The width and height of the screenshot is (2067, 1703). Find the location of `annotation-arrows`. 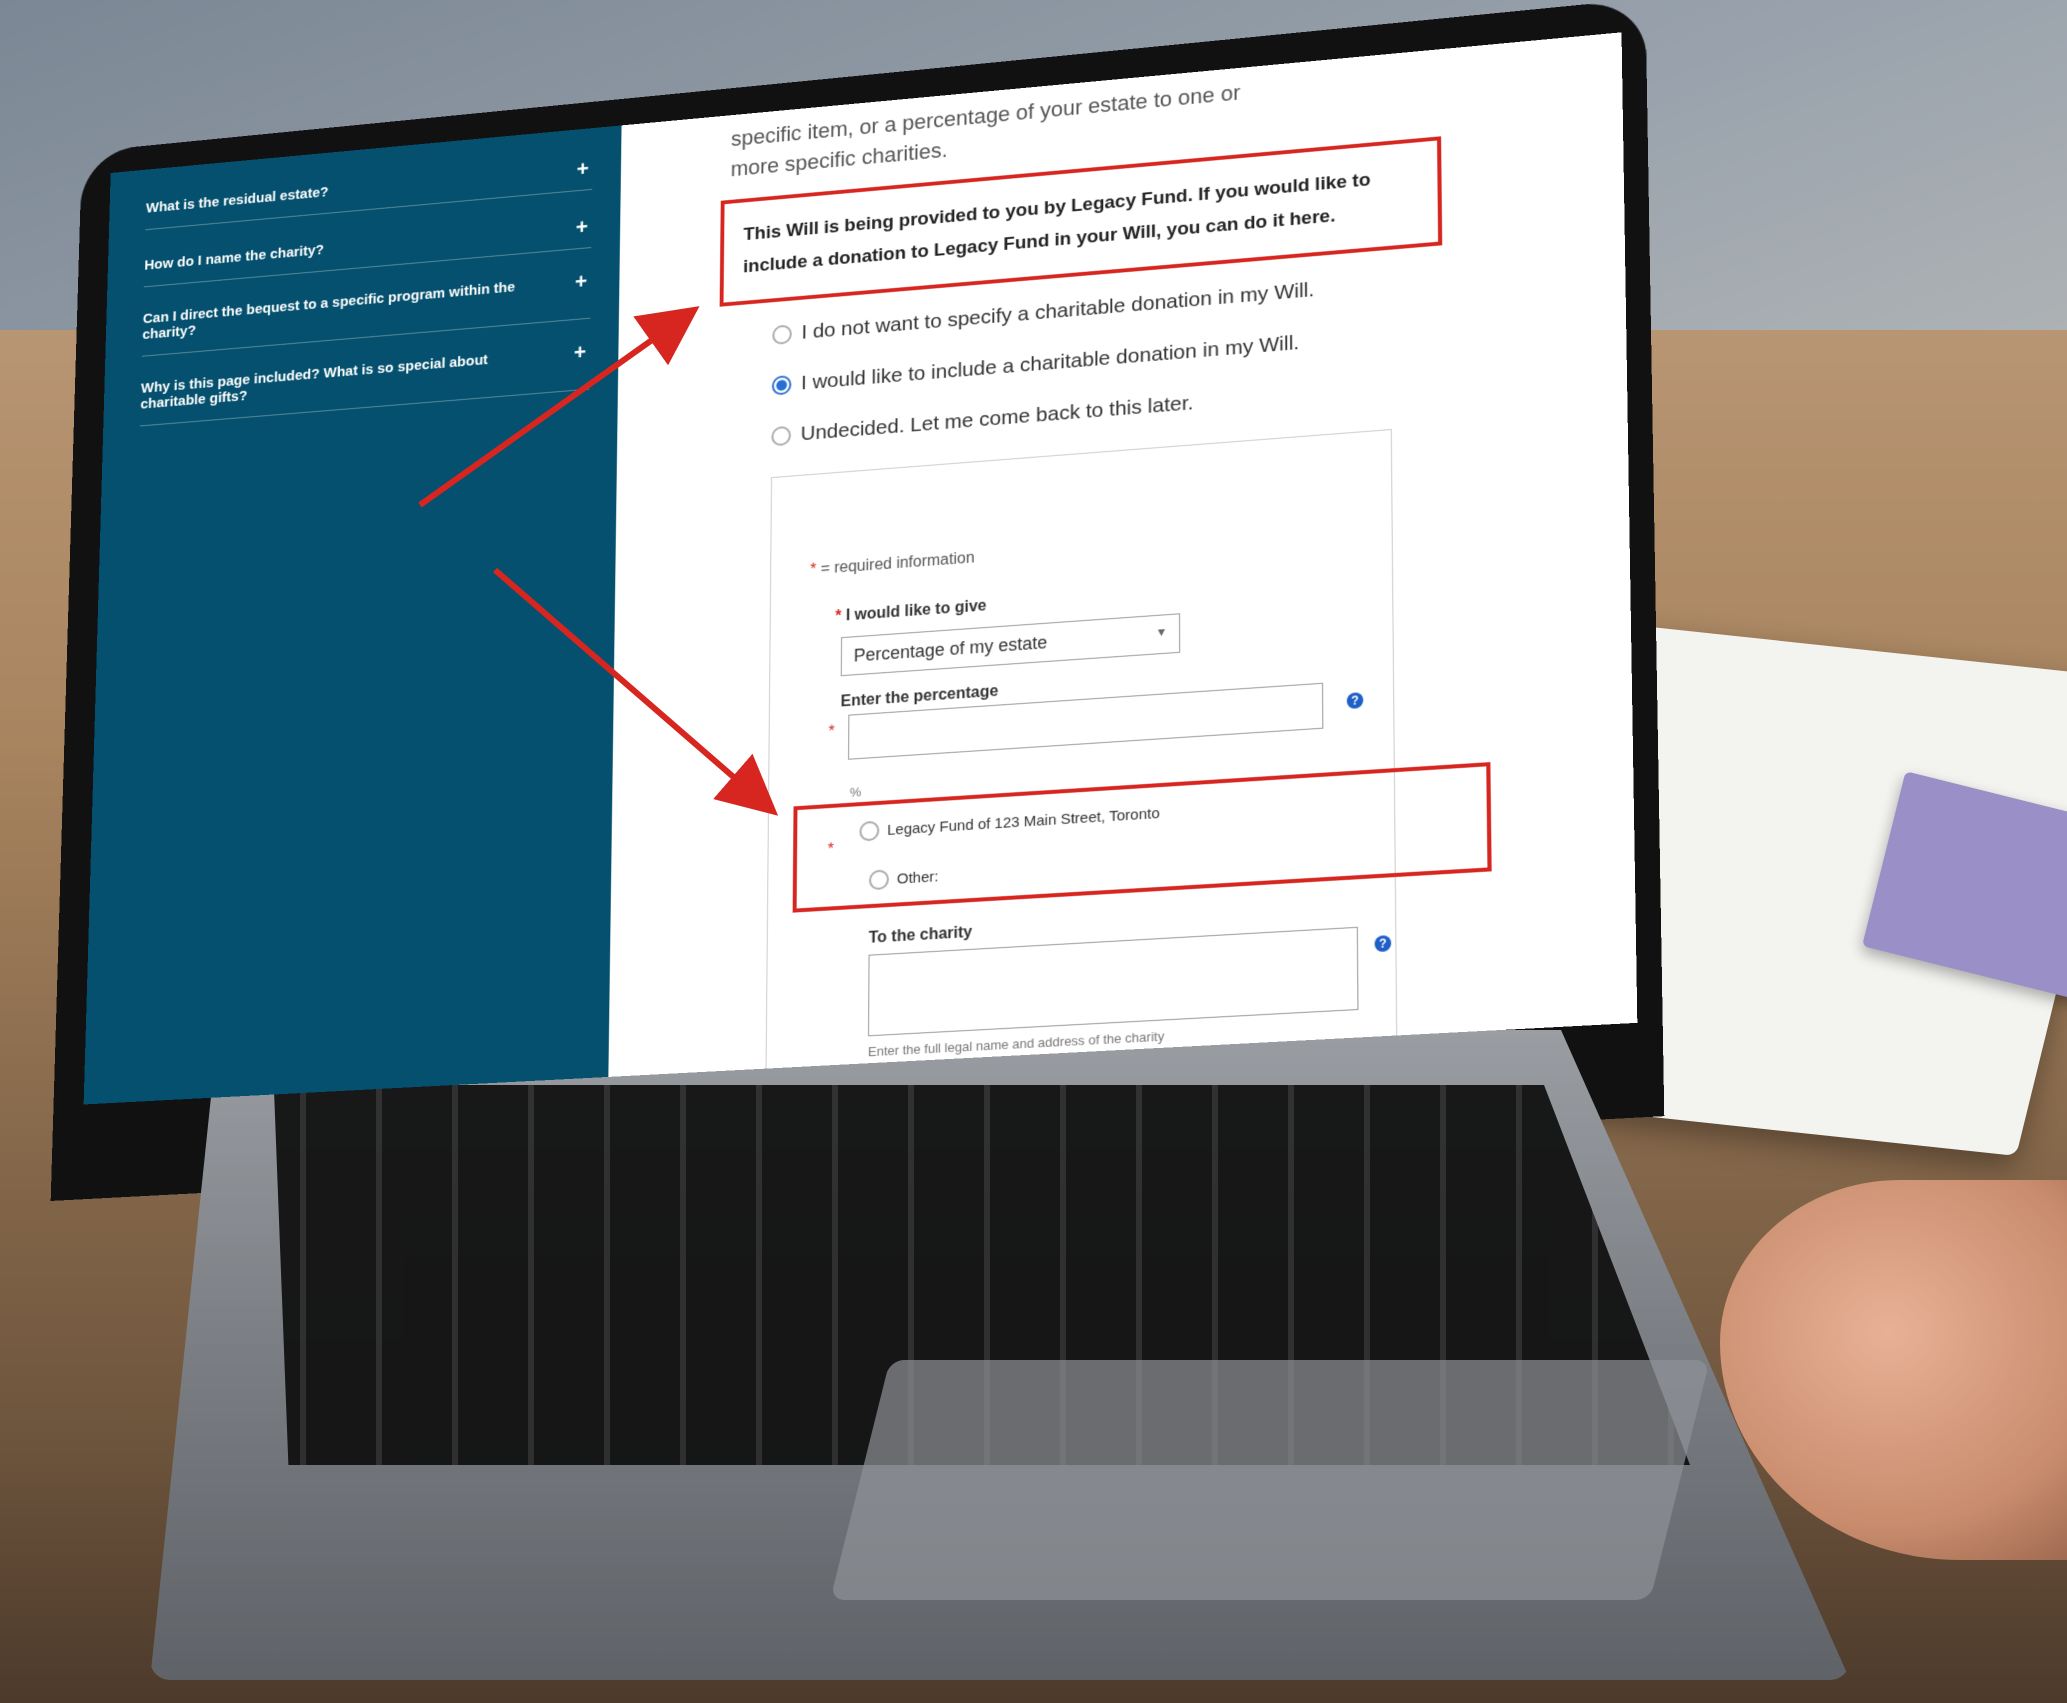

annotation-arrows is located at coordinates (598, 561).